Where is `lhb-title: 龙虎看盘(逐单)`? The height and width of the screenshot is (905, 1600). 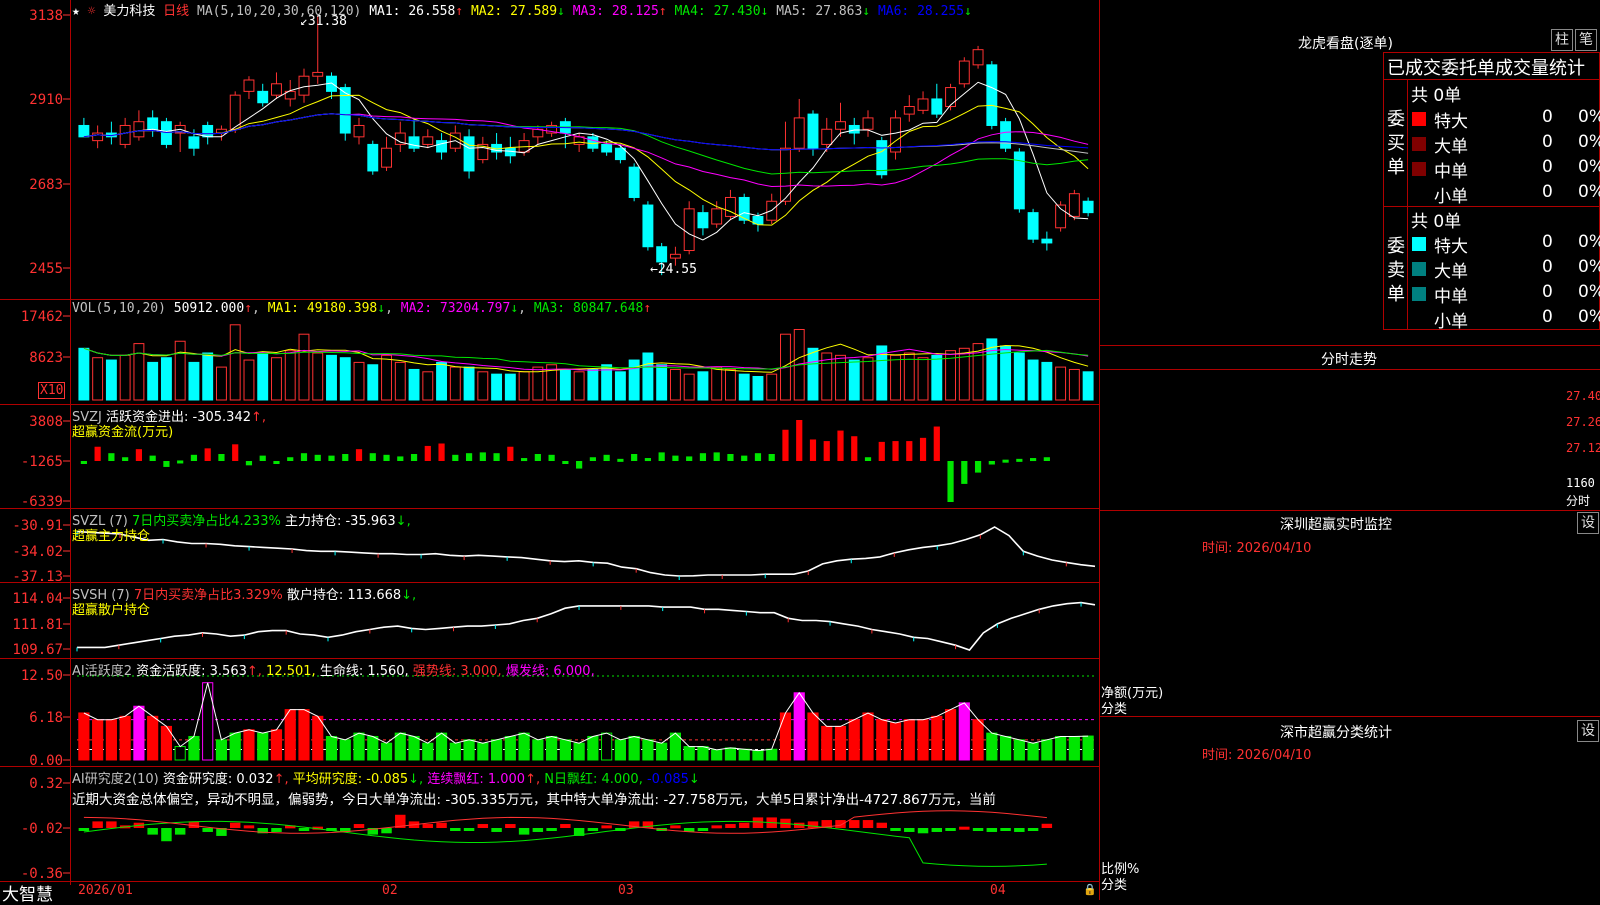
lhb-title: 龙虎看盘(逐单) is located at coordinates (1345, 44).